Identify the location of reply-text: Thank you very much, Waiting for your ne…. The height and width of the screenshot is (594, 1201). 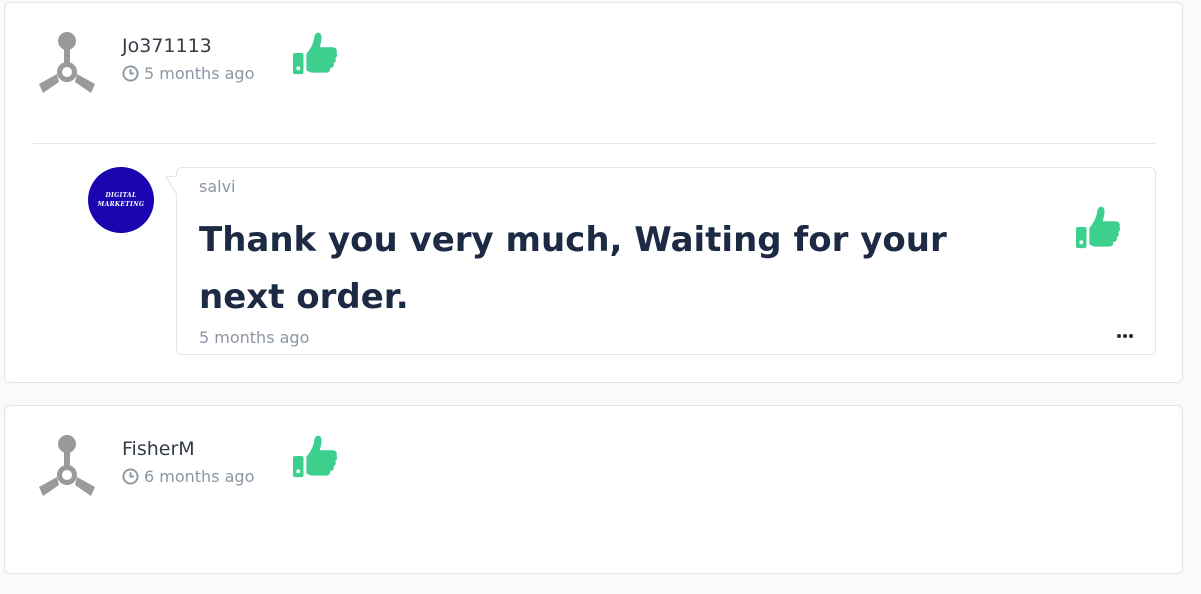
(573, 268).